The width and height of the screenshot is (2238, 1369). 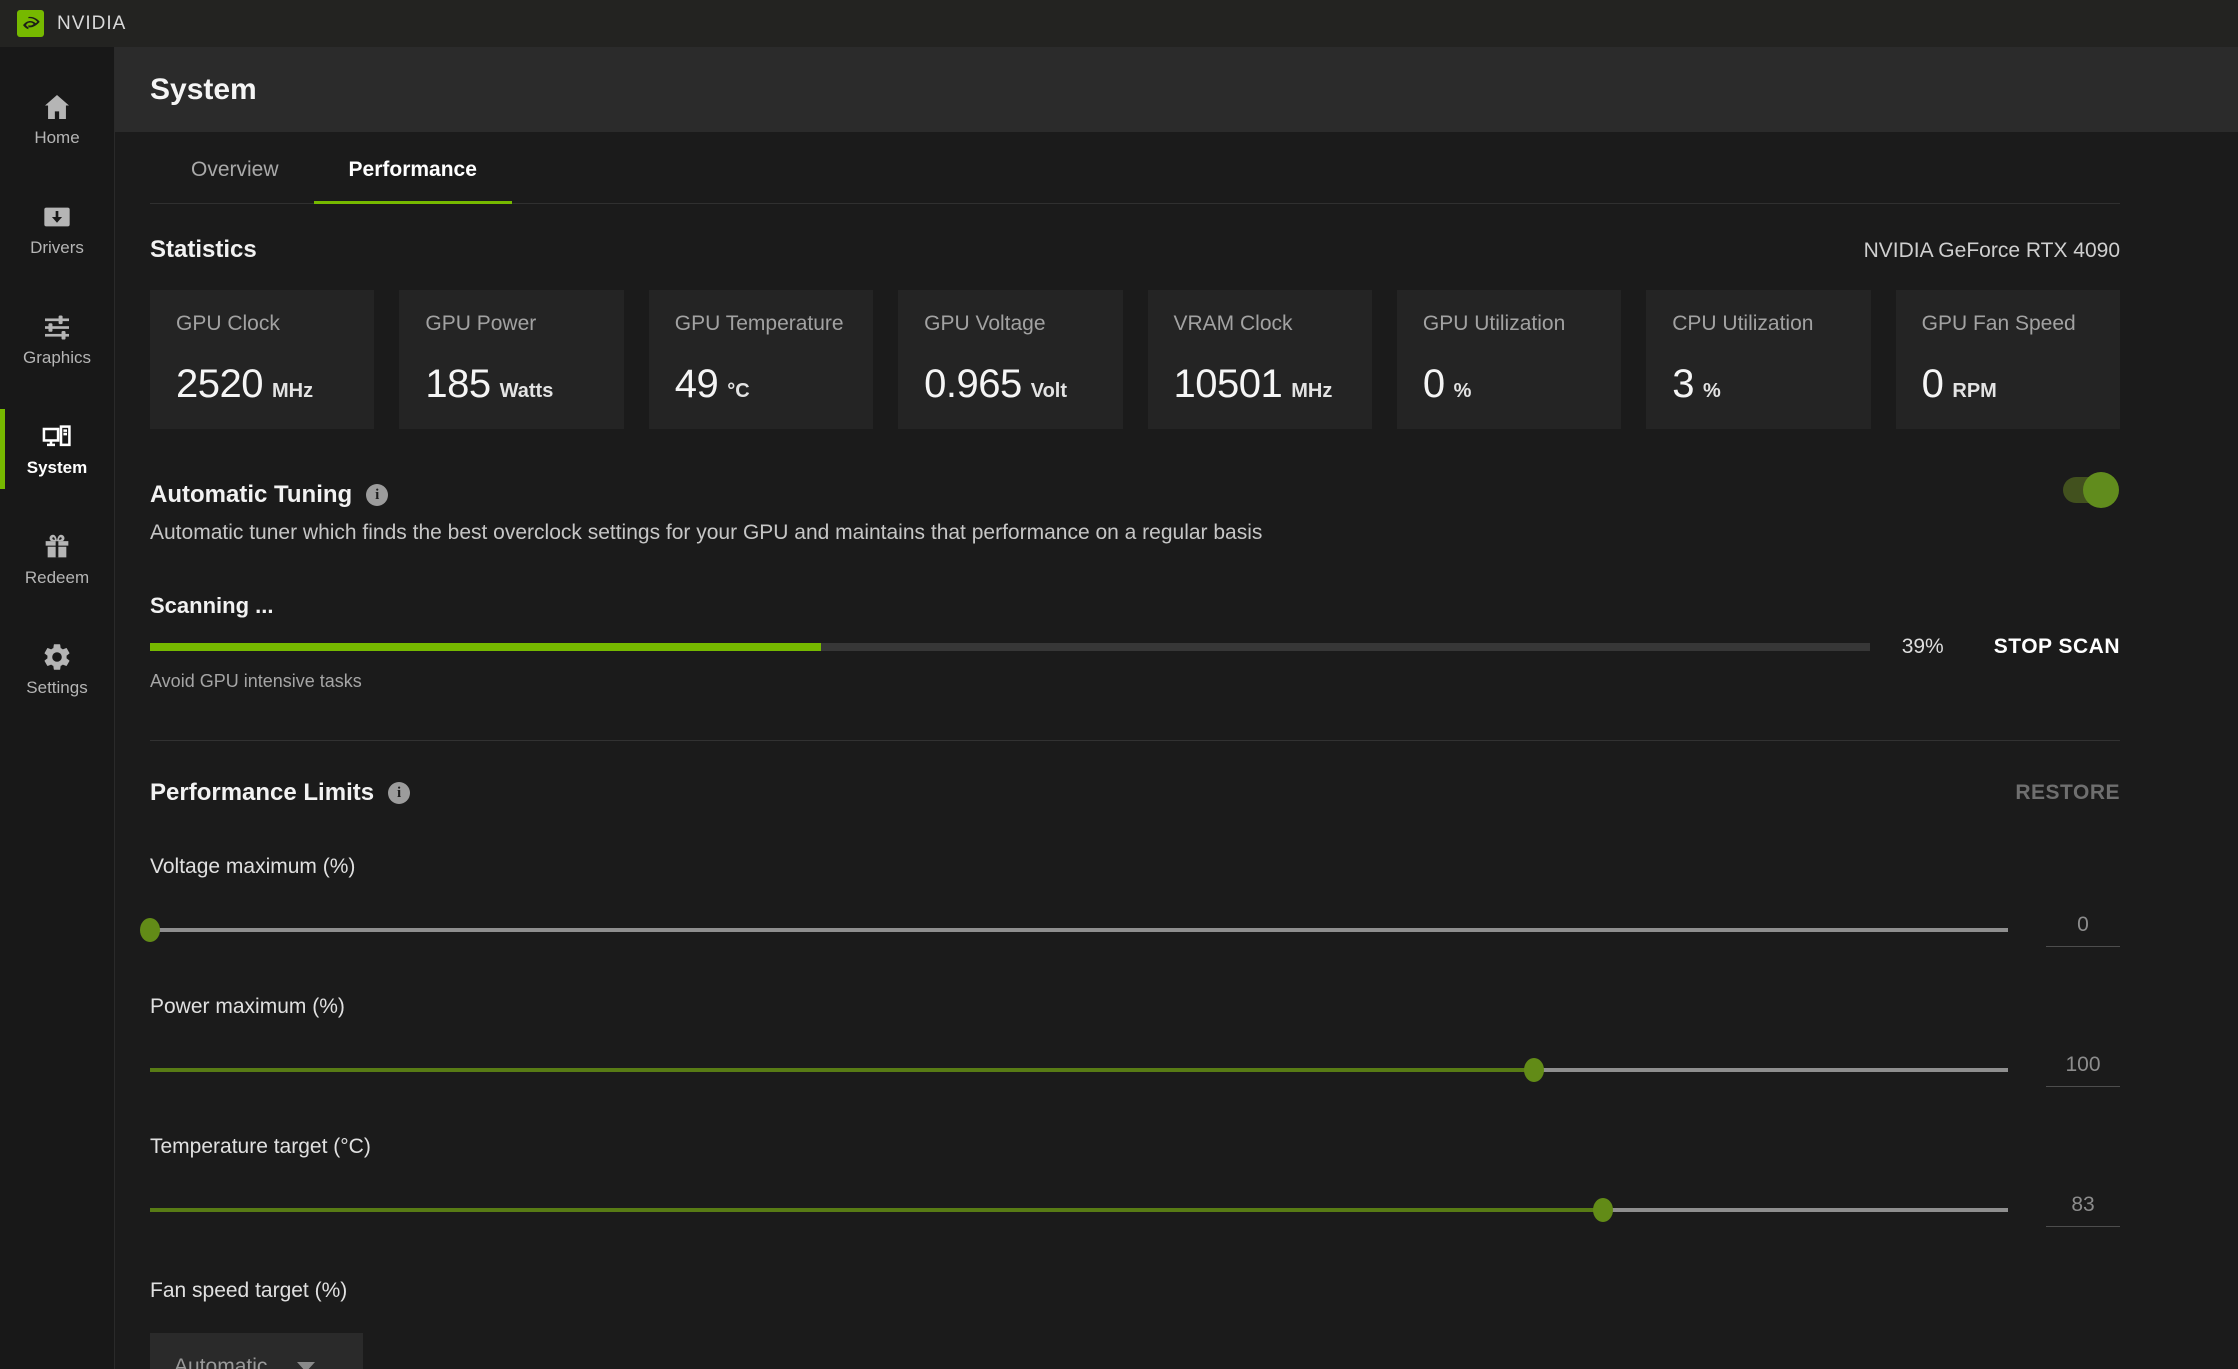 What do you see at coordinates (973, 384) in the screenshot?
I see `stat-value: 0.965` at bounding box center [973, 384].